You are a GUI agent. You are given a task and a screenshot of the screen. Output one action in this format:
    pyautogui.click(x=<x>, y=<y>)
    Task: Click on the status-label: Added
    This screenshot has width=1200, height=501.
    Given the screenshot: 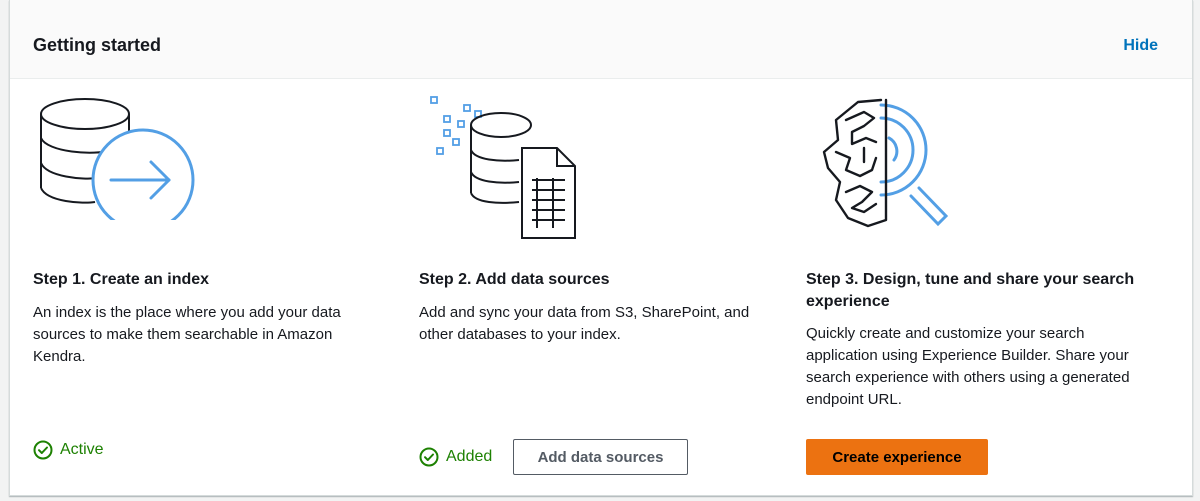 What is the action you would take?
    pyautogui.click(x=469, y=456)
    